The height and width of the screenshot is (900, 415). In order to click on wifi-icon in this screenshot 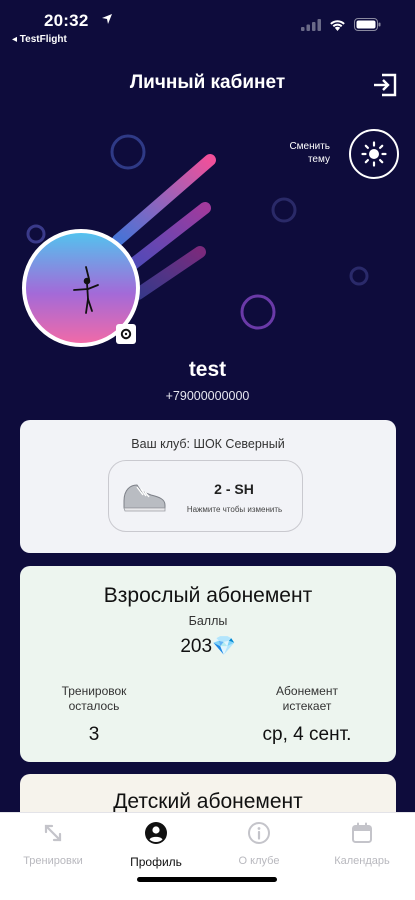, I will do `click(337, 25)`.